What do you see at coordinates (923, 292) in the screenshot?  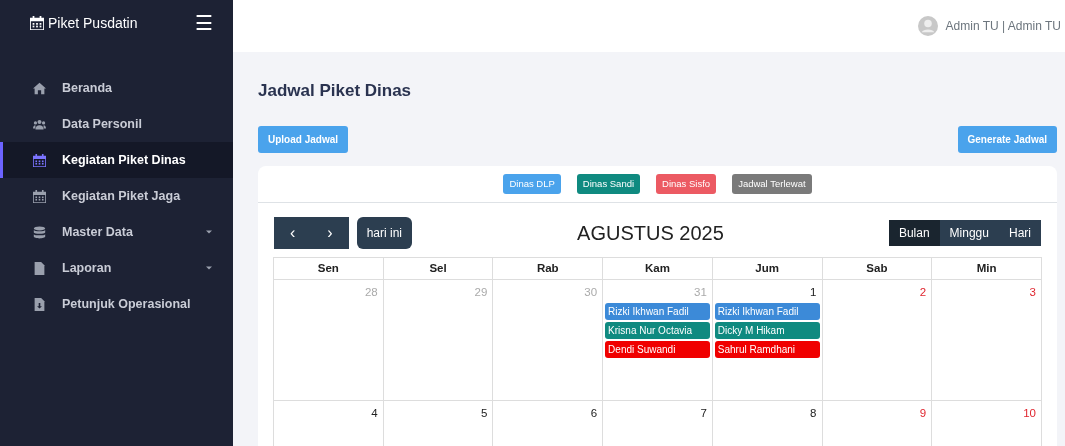 I see `day-number: 2` at bounding box center [923, 292].